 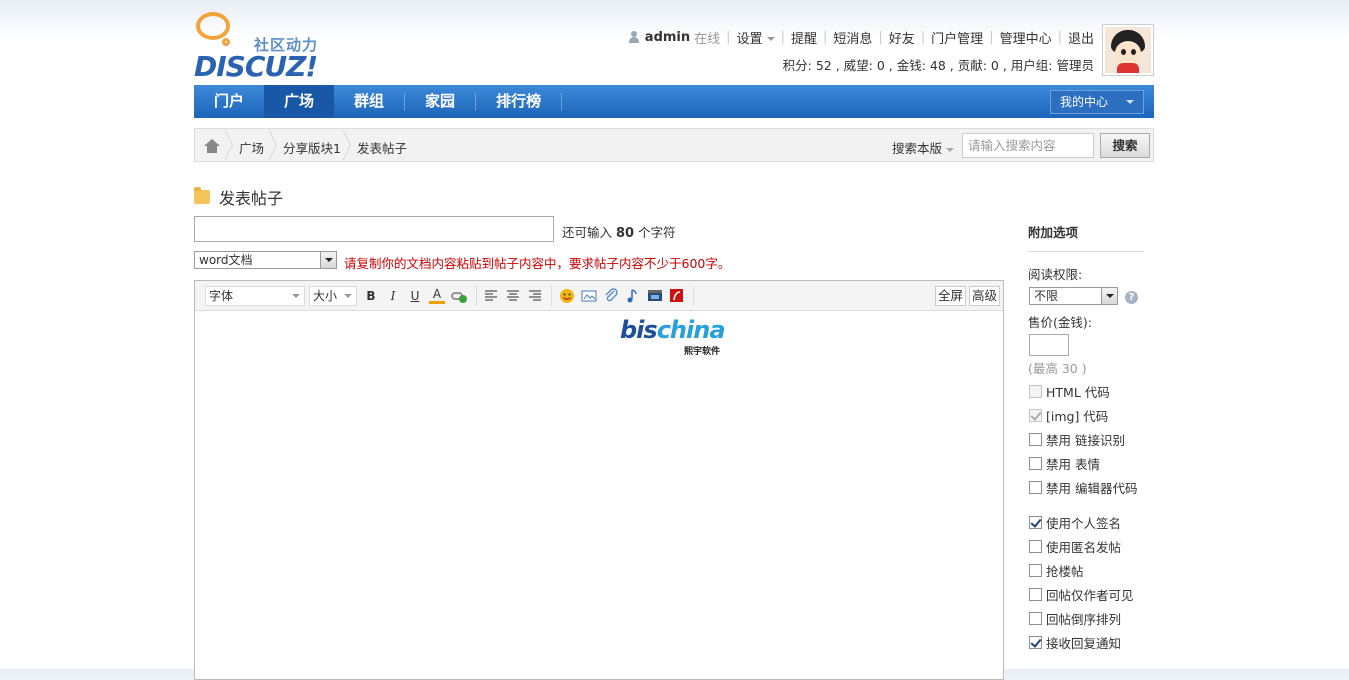 What do you see at coordinates (1064, 463) in the screenshot?
I see `option-disable-smilies: 禁用 表情` at bounding box center [1064, 463].